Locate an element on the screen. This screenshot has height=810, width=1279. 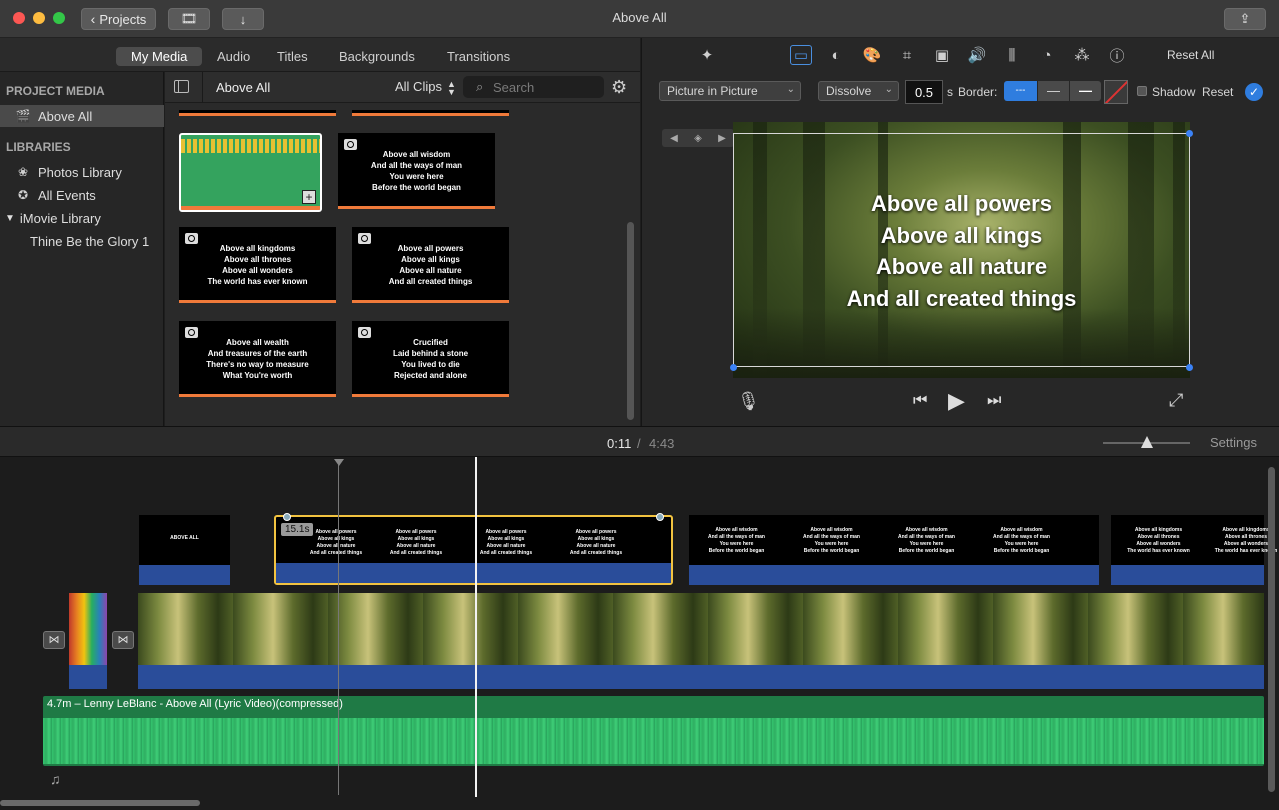
audio-thumbnail: + is located at coordinates (250, 172).